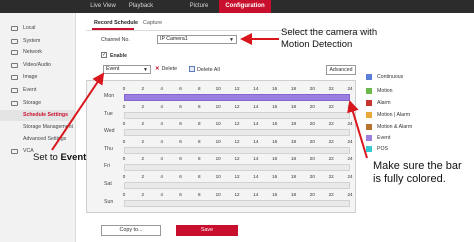 This screenshot has width=474, height=242. What do you see at coordinates (38, 65) in the screenshot?
I see `sidebar-item-video-audio: Video/Audio` at bounding box center [38, 65].